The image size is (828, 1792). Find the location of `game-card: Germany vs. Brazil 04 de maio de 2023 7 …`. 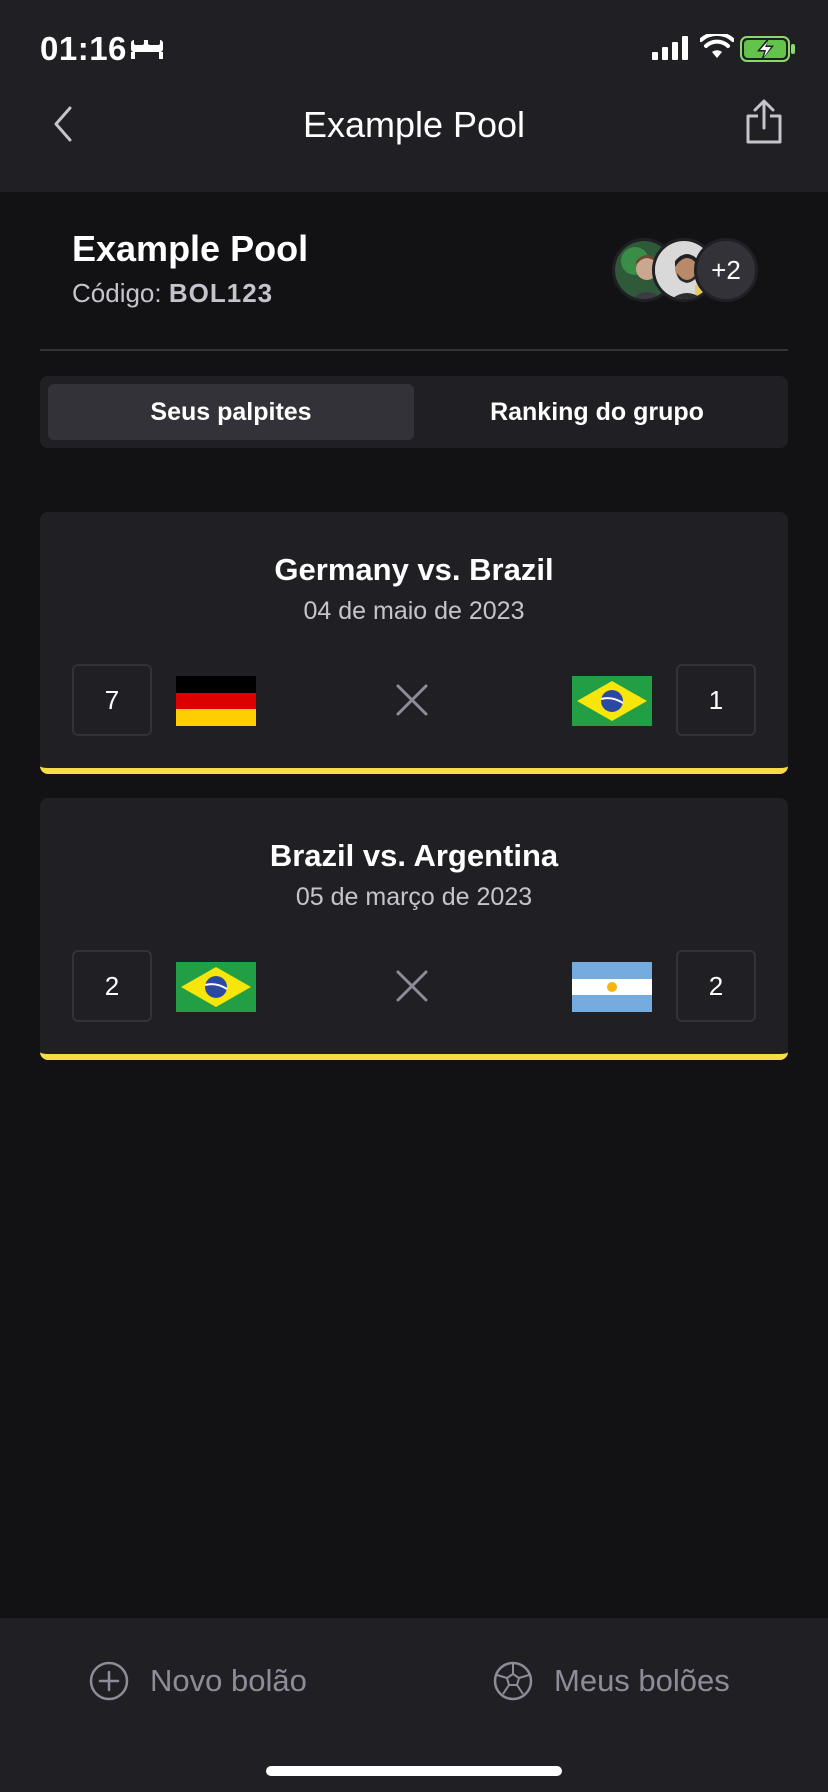

game-card: Germany vs. Brazil 04 de maio de 2023 7 … is located at coordinates (414, 643).